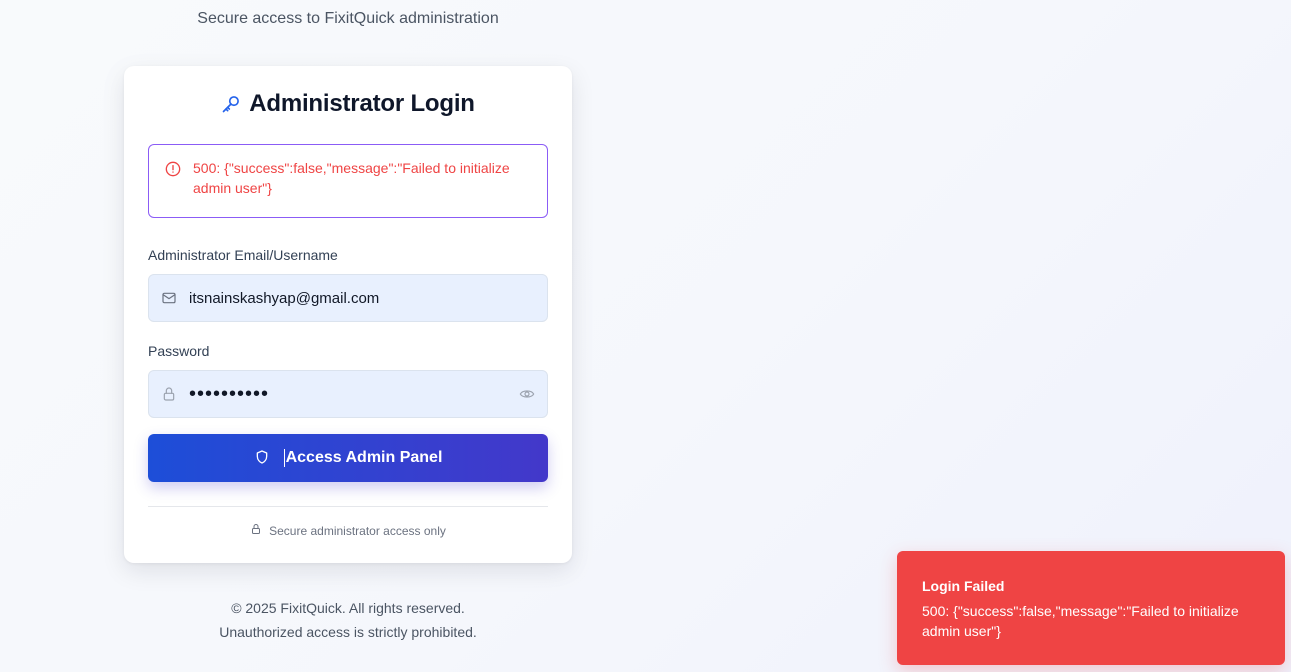 The height and width of the screenshot is (672, 1291). What do you see at coordinates (348, 608) in the screenshot?
I see `copyright-text: © 2025 FixitQuick. All rights reserved.` at bounding box center [348, 608].